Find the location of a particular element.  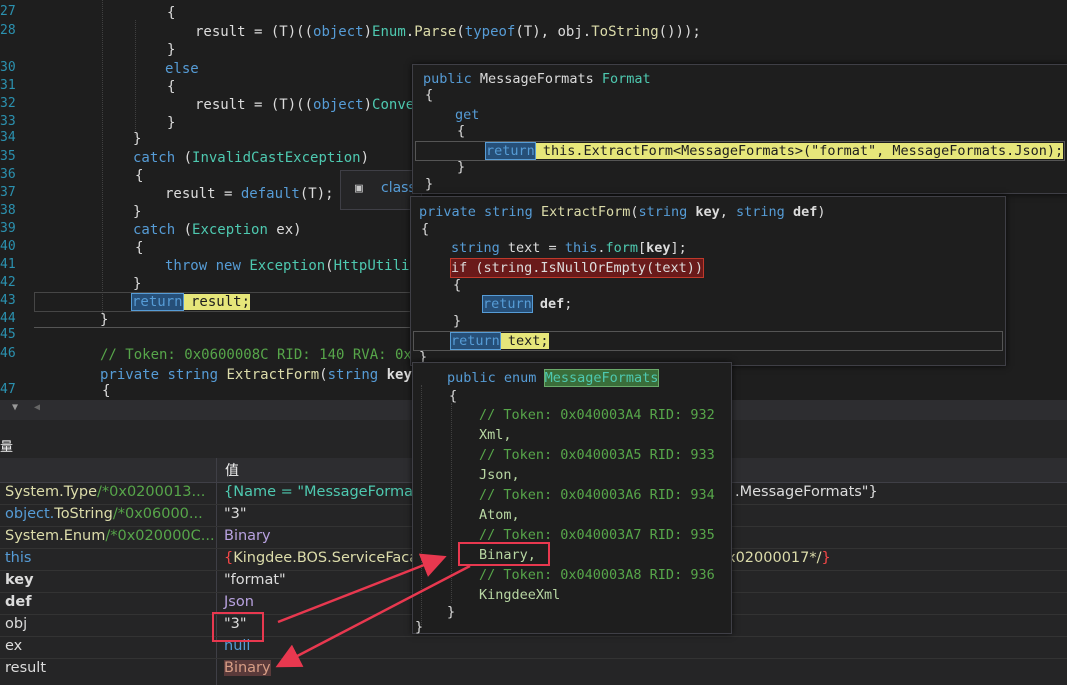

annotation-arrows is located at coordinates (373, 610).